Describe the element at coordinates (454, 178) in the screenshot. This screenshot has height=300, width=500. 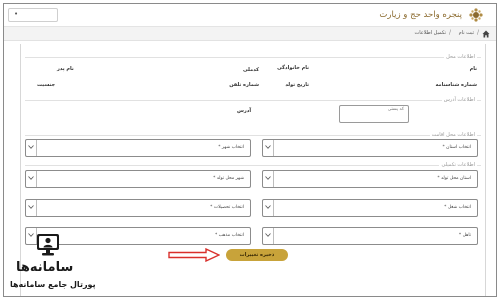
I see `birth-province-select-value: استان محل تولد *` at that location.